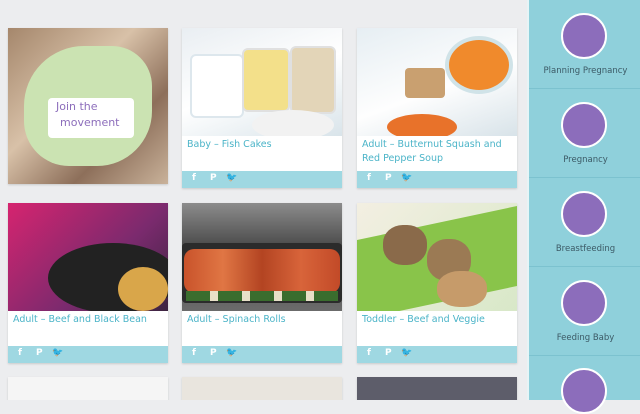  I want to click on recipe-card: Baby – Fish Cakes f P 🐦, so click(262, 108).